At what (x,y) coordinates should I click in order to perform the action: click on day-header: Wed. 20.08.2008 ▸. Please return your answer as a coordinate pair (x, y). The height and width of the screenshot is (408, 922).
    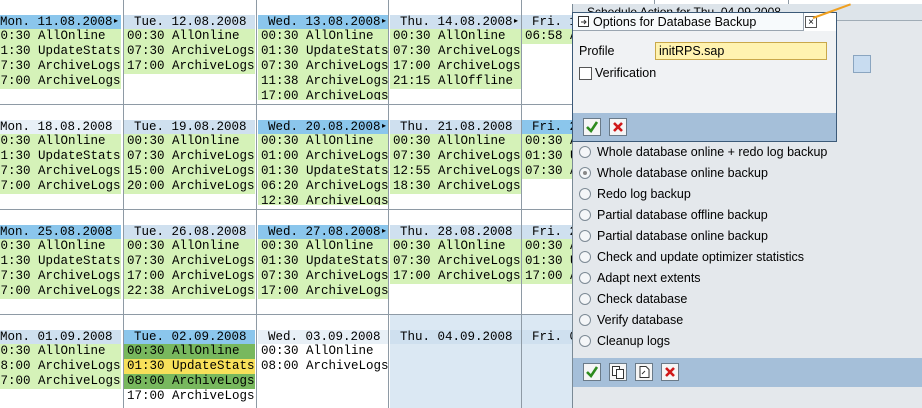
    Looking at the image, I should click on (323, 127).